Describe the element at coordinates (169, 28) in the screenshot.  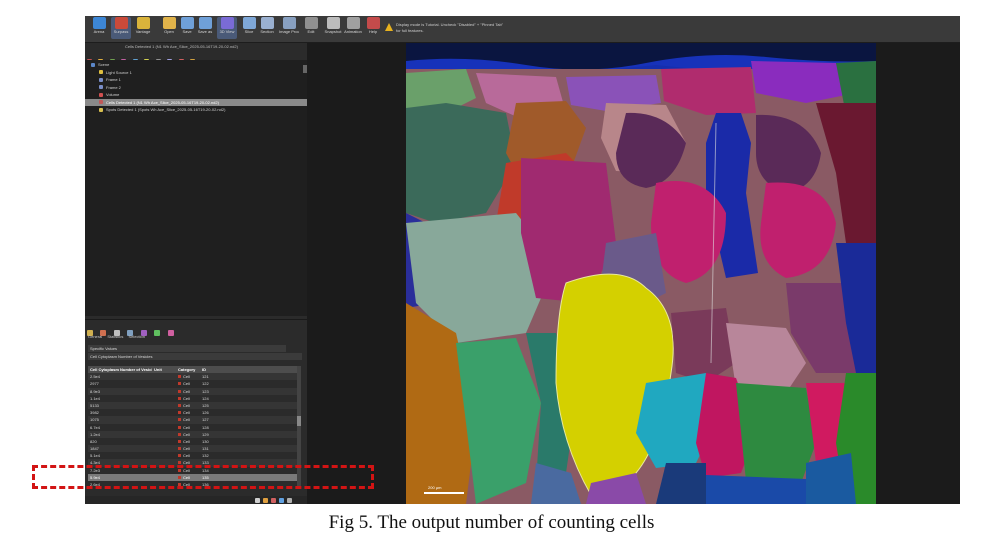
I see `toolbar-button-open: Open` at that location.